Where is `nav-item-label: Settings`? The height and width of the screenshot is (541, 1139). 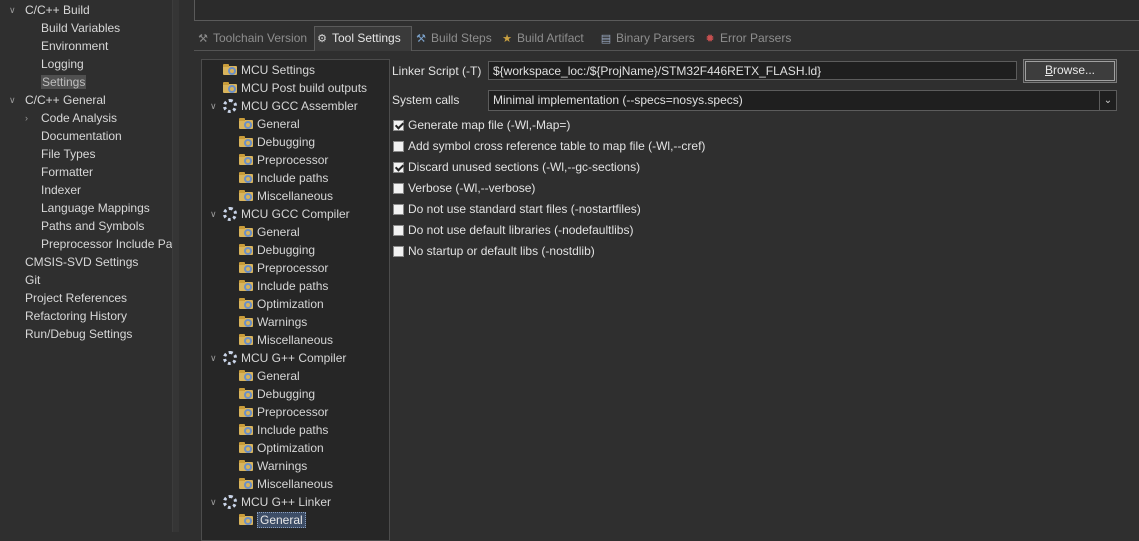 nav-item-label: Settings is located at coordinates (64, 82).